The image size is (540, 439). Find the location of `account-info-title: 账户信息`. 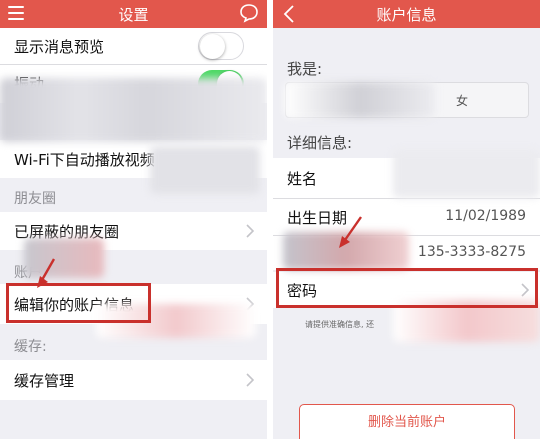

account-info-title: 账户信息 is located at coordinates (406, 15).